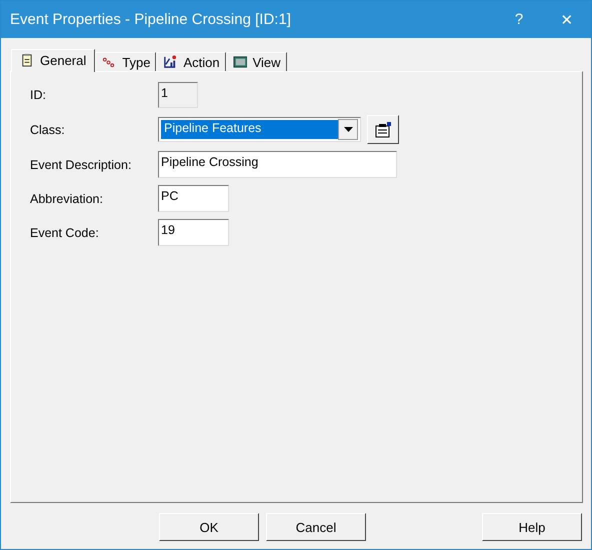 Image resolution: width=592 pixels, height=550 pixels. I want to click on input-field: Pipeline Crossing, so click(277, 164).